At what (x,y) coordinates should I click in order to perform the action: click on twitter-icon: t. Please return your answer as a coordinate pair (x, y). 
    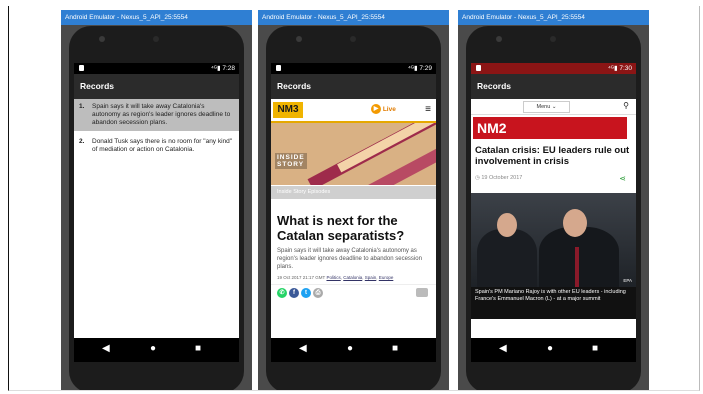
    Looking at the image, I should click on (306, 293).